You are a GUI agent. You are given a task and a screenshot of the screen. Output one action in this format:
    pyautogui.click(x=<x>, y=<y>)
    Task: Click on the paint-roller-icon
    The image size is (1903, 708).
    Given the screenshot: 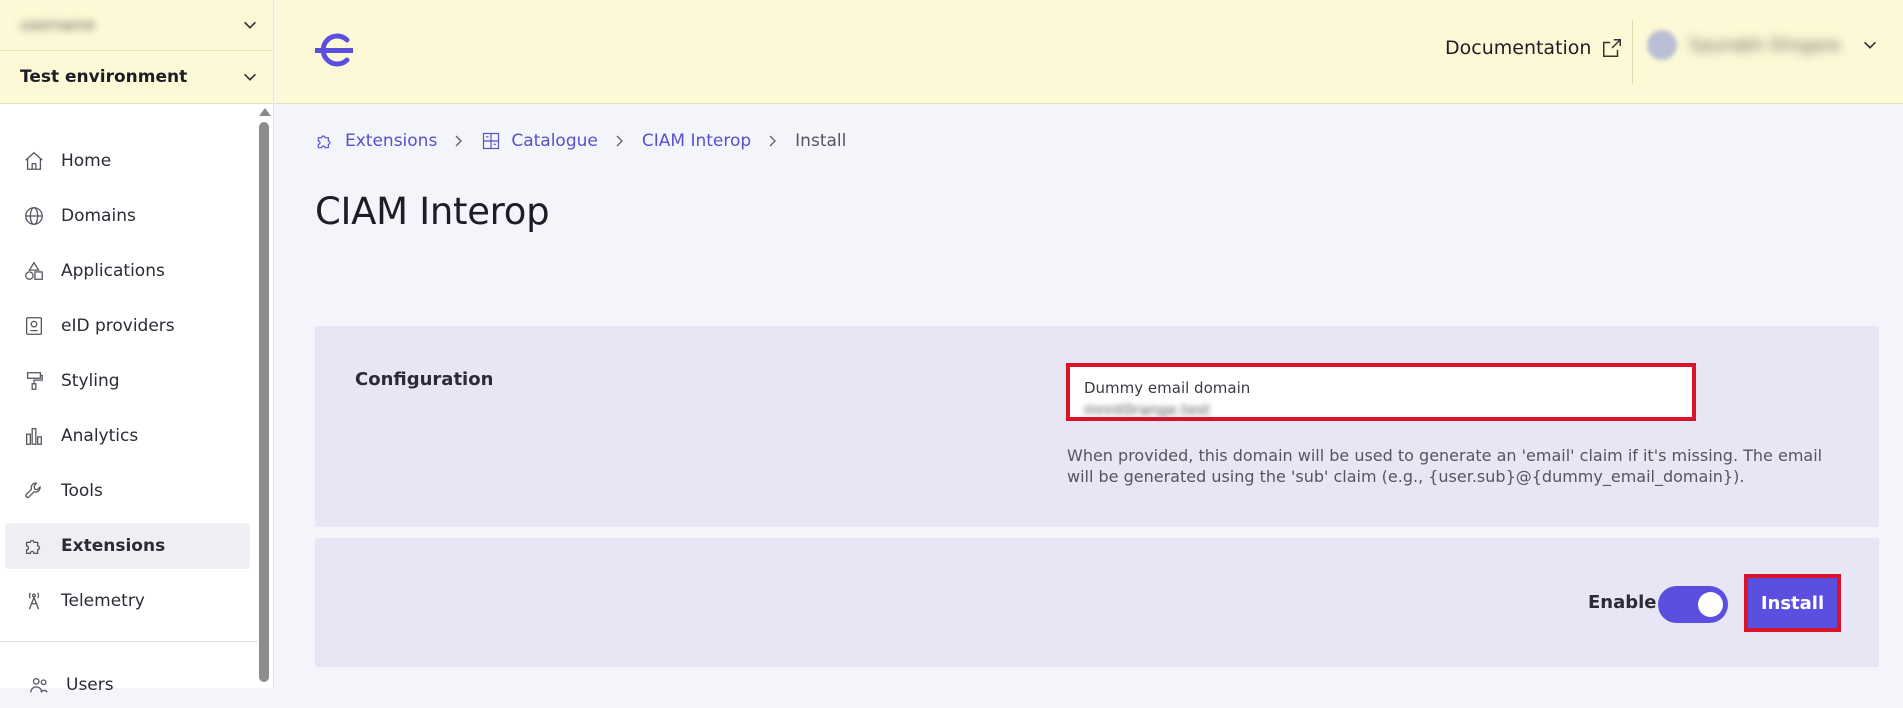 What is the action you would take?
    pyautogui.click(x=34, y=381)
    